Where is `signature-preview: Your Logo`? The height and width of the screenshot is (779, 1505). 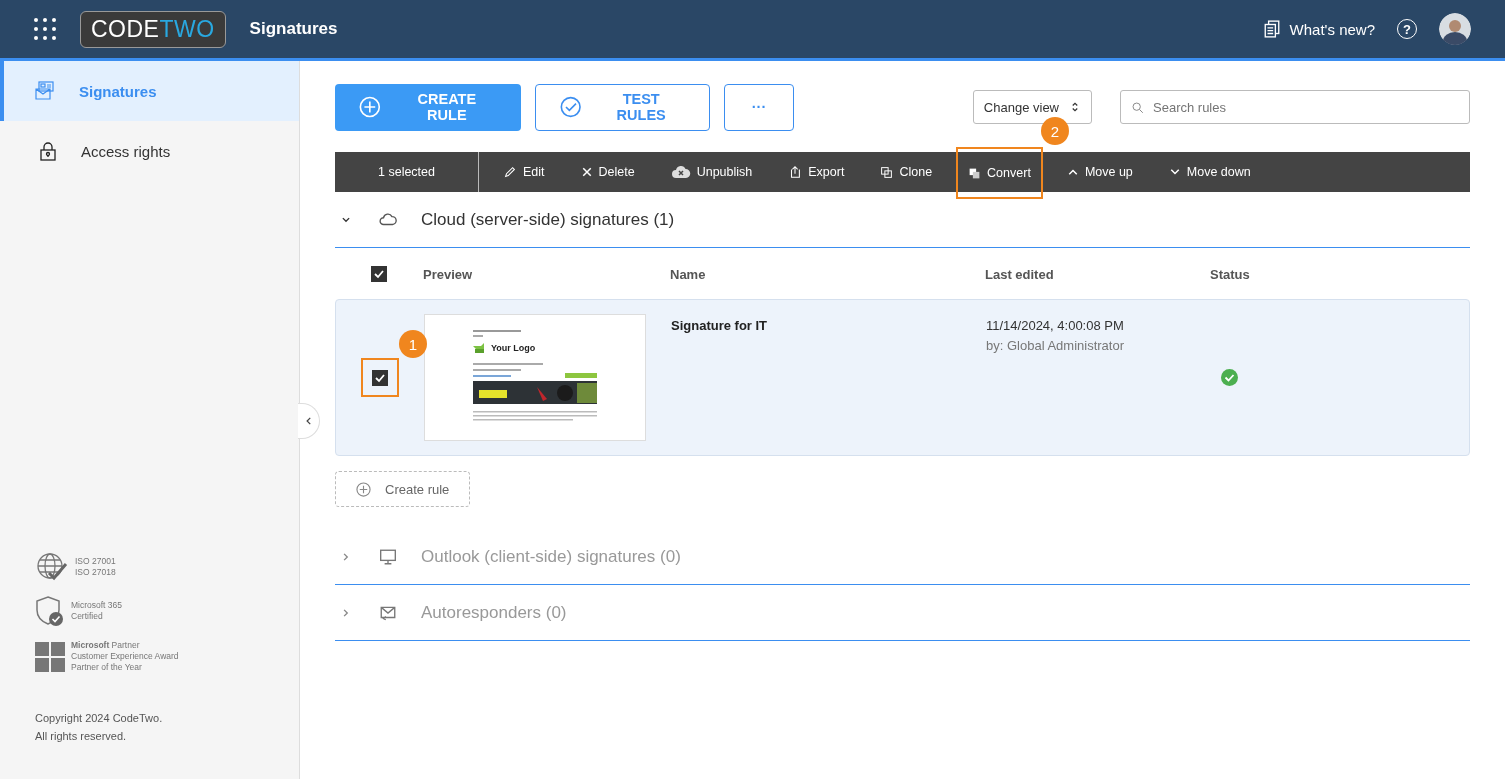 signature-preview: Your Logo is located at coordinates (535, 377).